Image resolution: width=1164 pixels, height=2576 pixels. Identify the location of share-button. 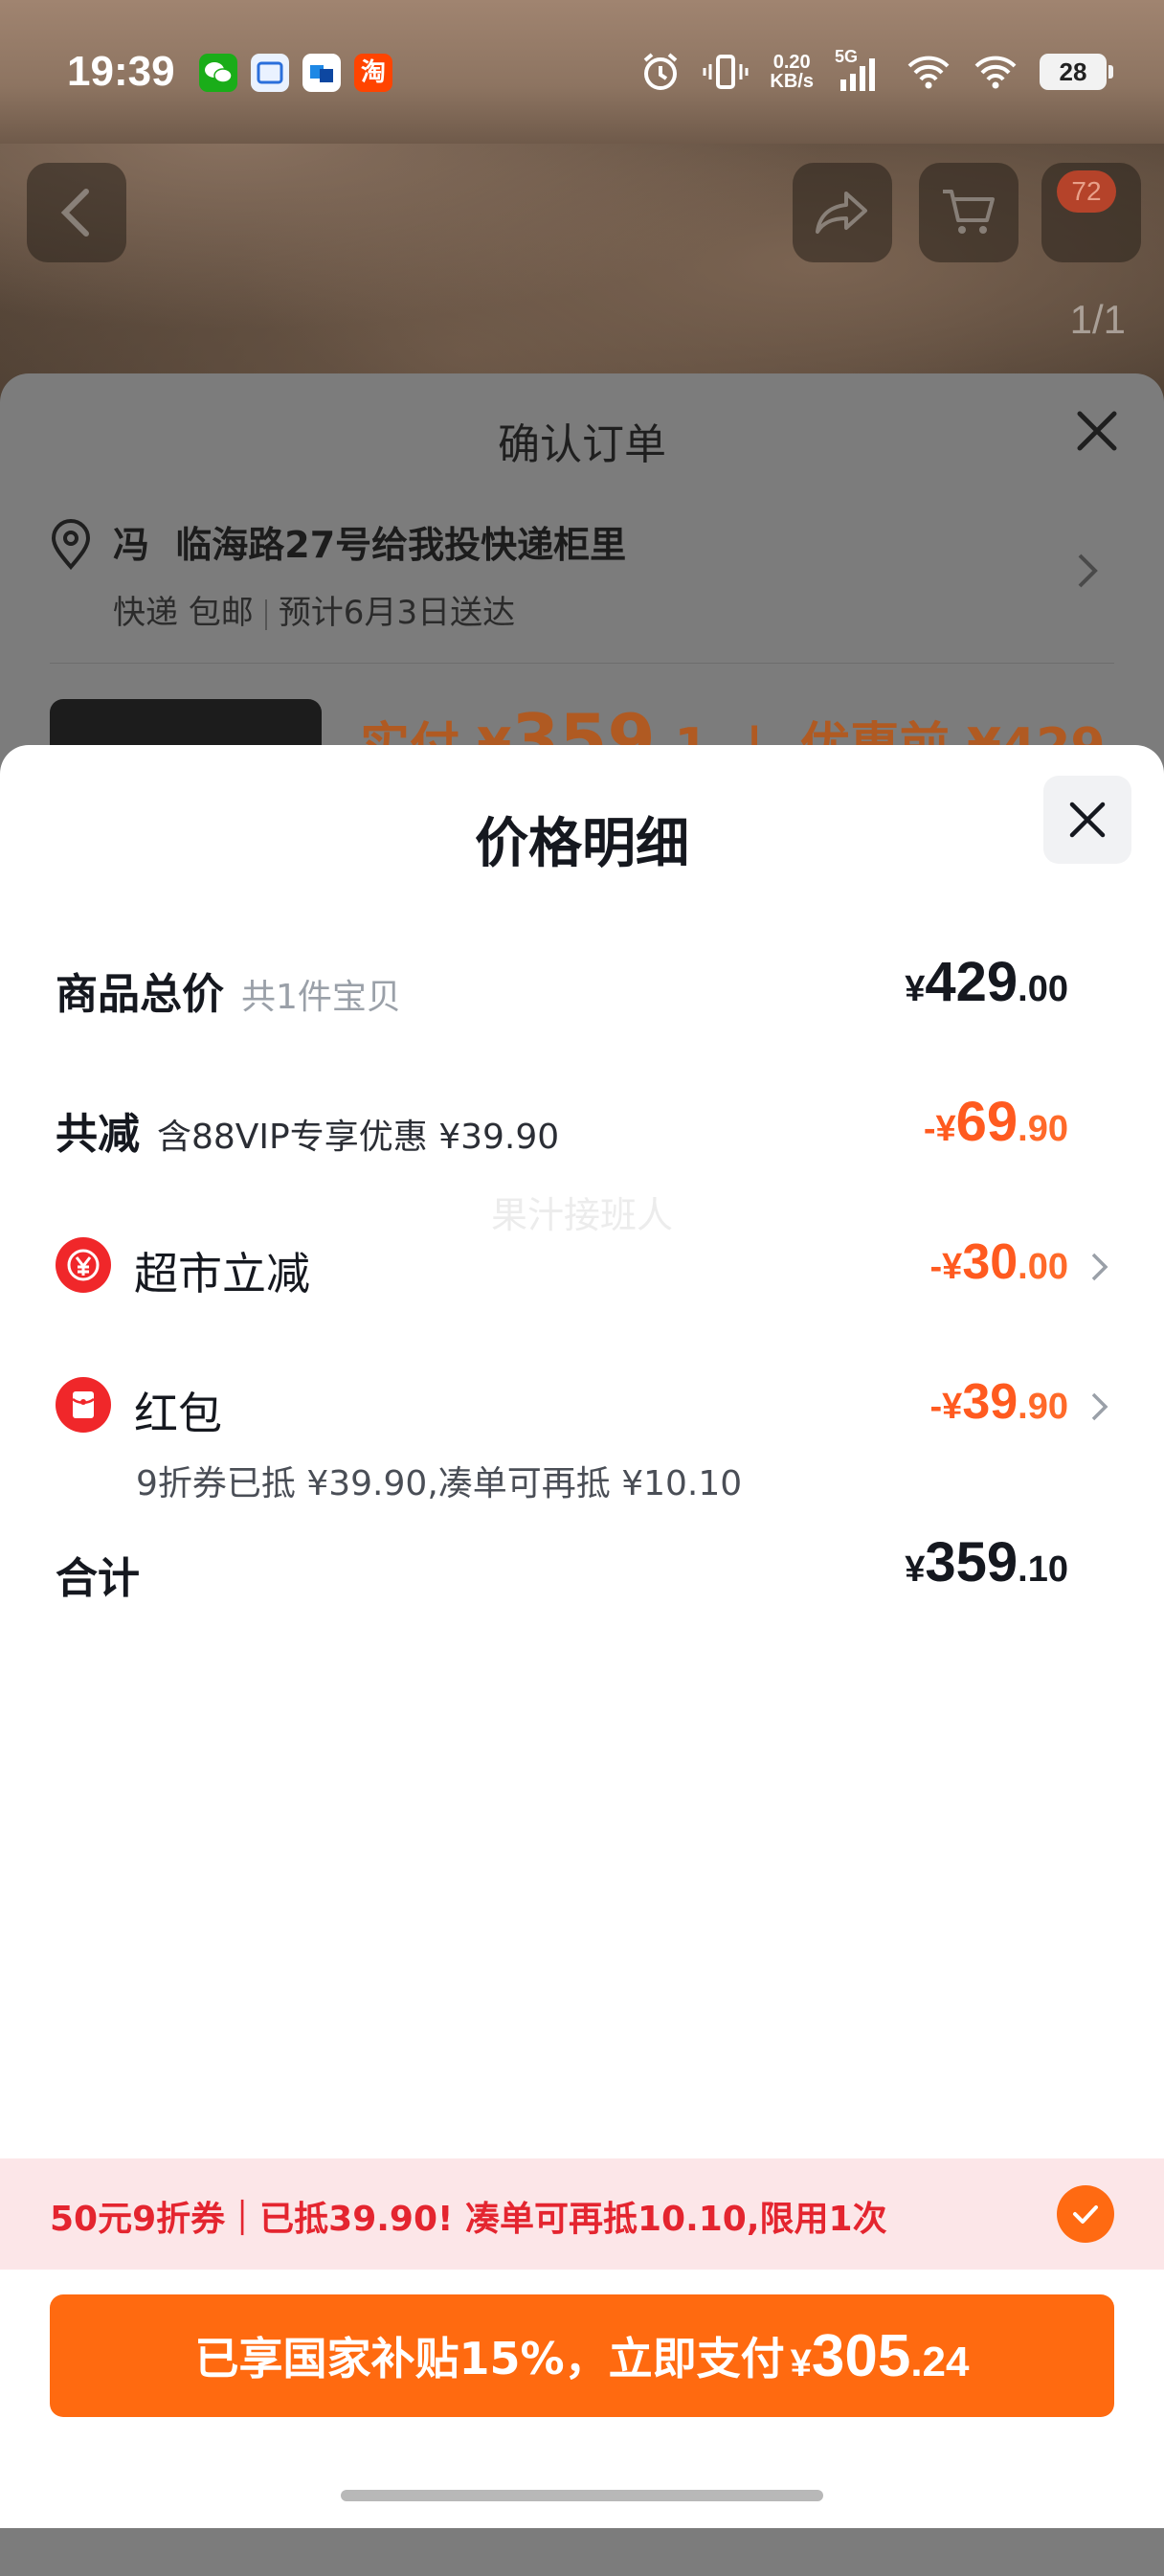
(843, 212).